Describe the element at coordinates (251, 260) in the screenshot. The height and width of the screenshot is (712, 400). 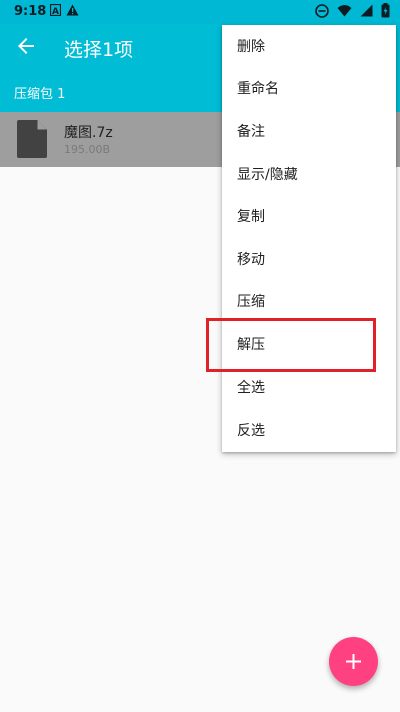
I see `menu-item-label: 移动` at that location.